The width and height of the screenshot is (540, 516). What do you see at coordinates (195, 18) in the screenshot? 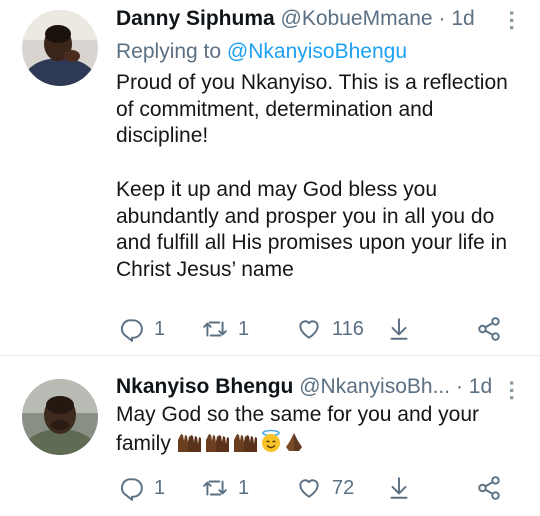
I see `author-name: Danny Siphuma` at bounding box center [195, 18].